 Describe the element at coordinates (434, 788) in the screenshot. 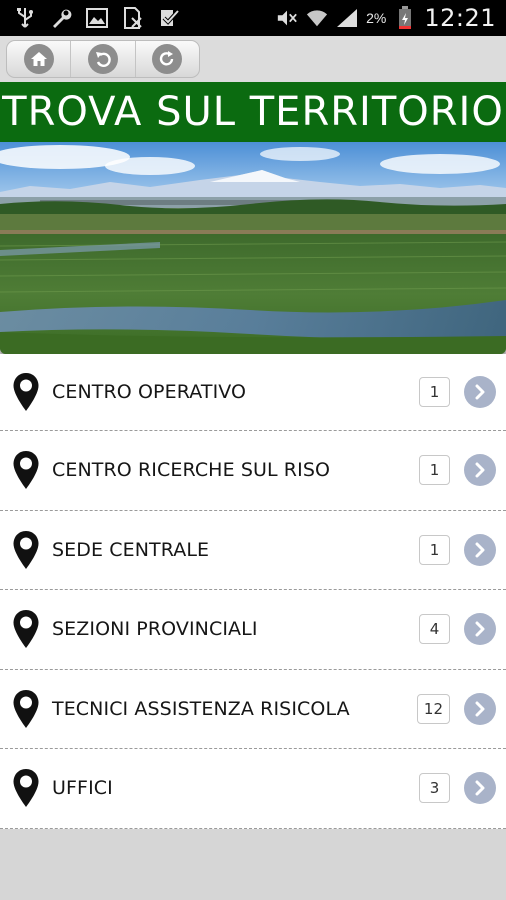

I see `count-badge: 3` at that location.